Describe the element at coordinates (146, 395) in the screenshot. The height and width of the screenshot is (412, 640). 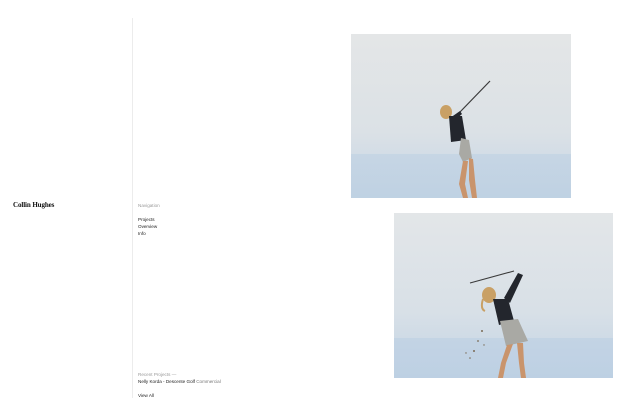
I see `view-all-link: View All` at that location.